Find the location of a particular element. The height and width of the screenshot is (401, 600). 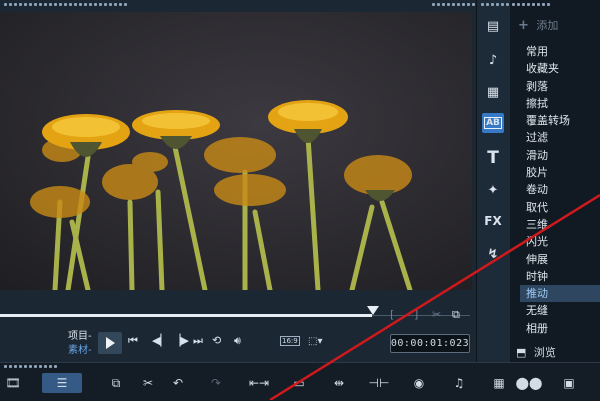

redo-icon: ↷ is located at coordinates (216, 383).